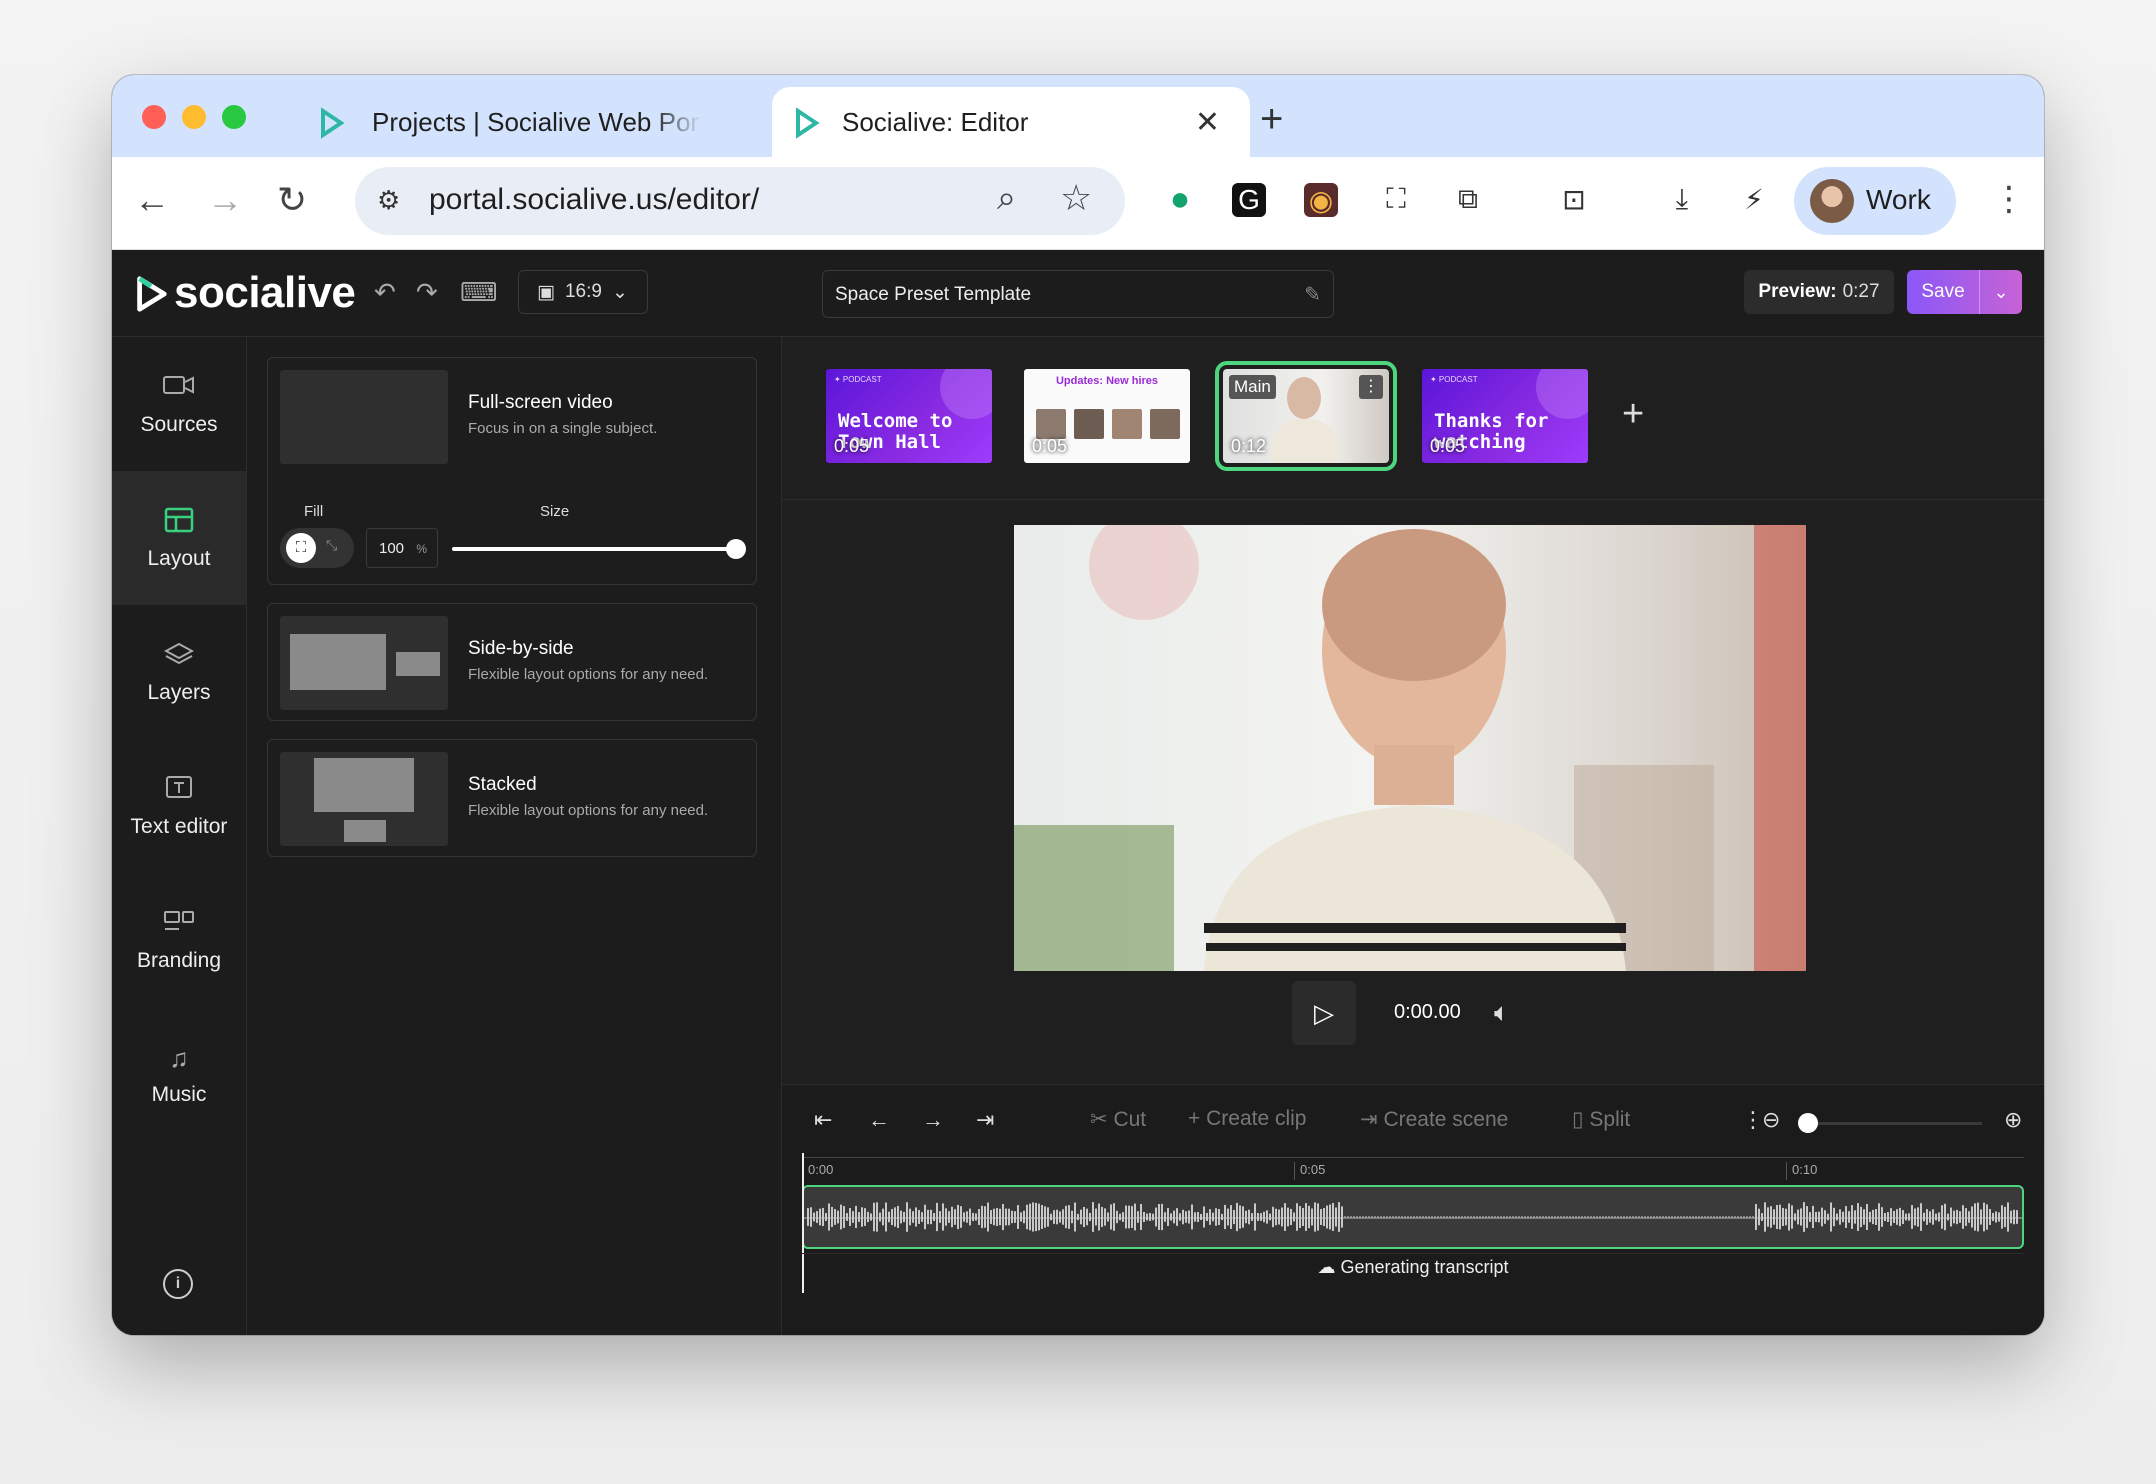 The height and width of the screenshot is (1484, 2156). I want to click on extension-icon: ◉, so click(1321, 200).